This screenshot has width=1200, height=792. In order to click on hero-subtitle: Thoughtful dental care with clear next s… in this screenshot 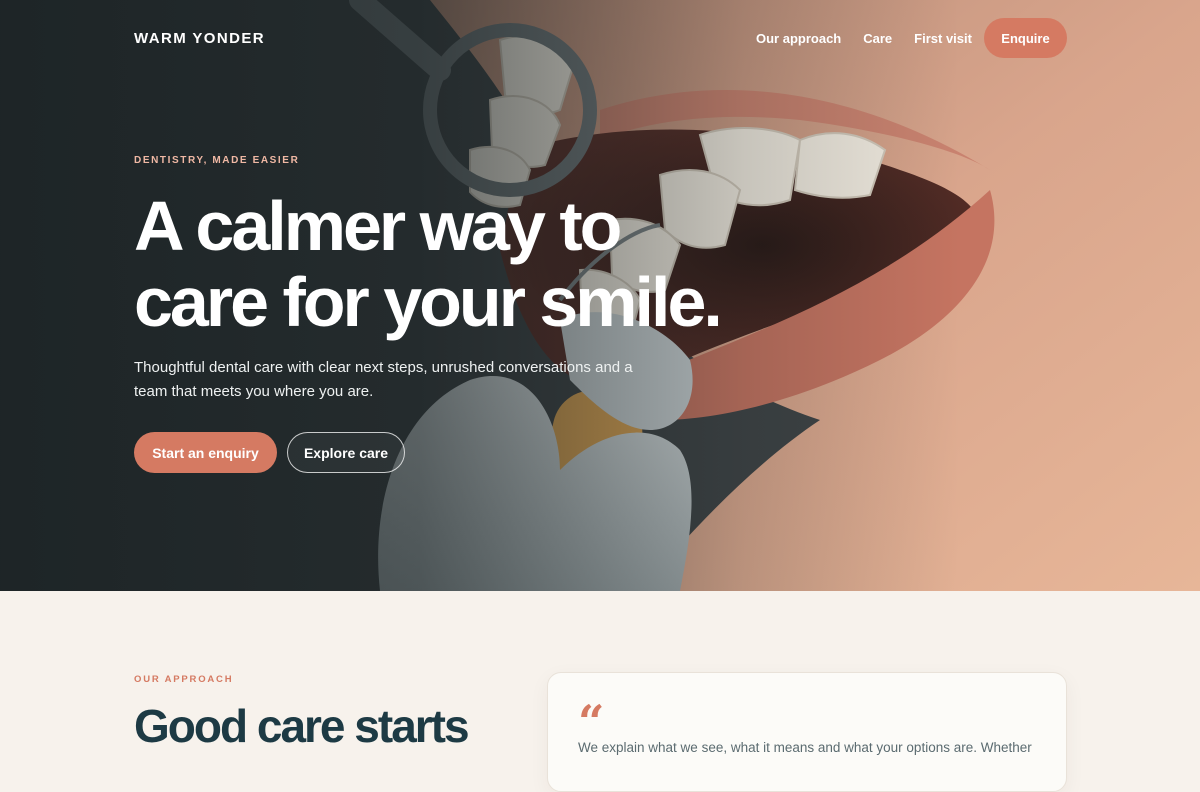, I will do `click(383, 379)`.